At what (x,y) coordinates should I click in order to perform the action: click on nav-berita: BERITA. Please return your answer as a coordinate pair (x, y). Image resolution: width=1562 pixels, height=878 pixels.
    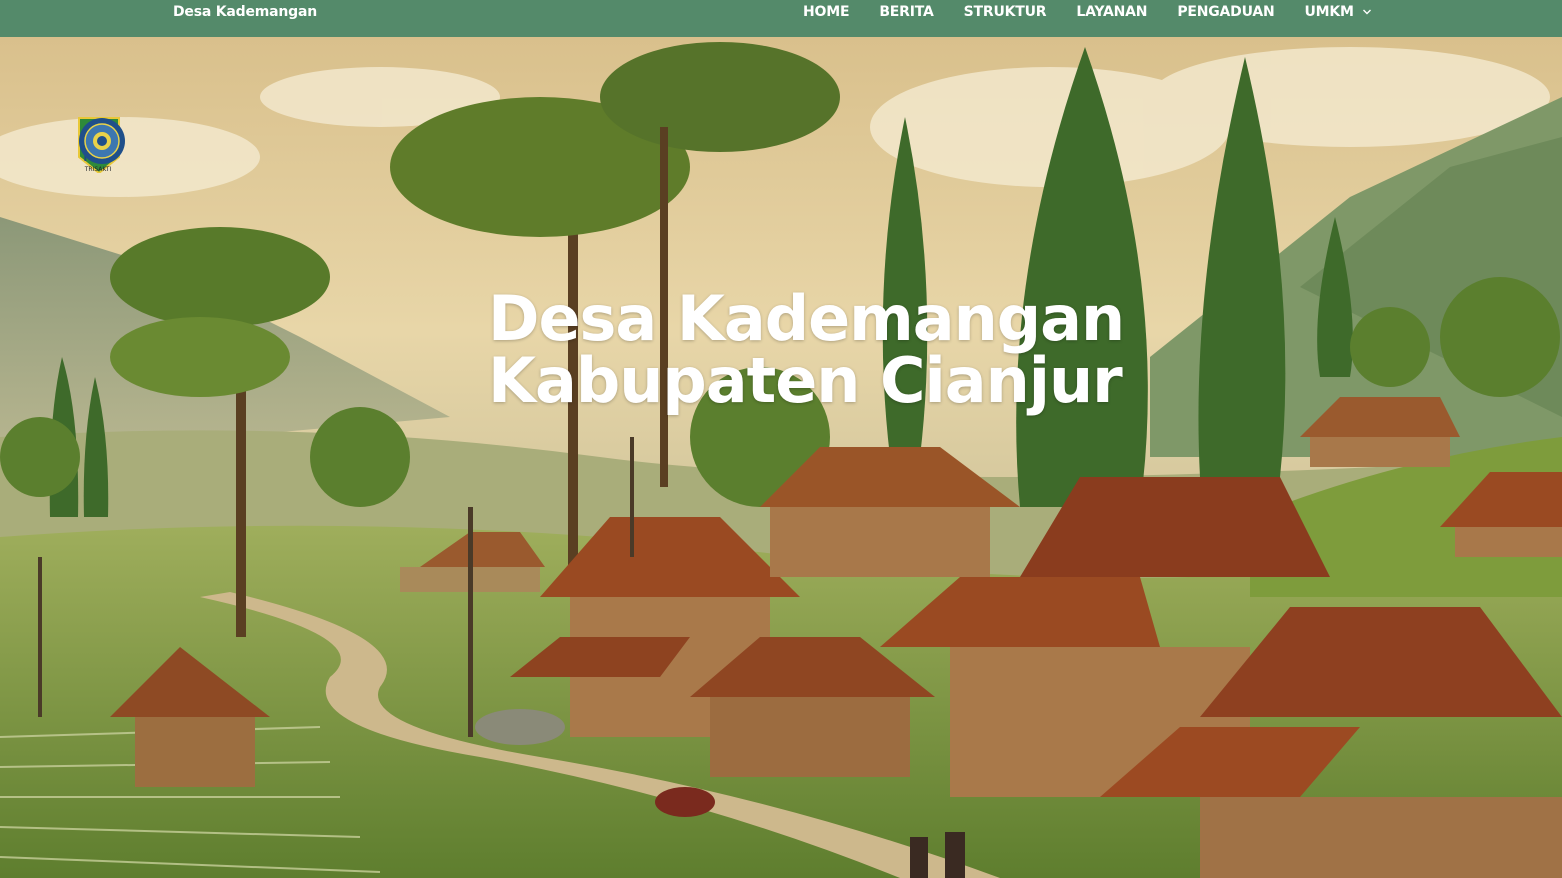
    Looking at the image, I should click on (906, 12).